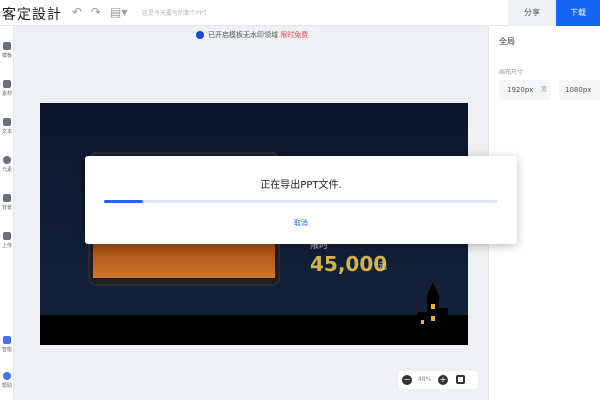  What do you see at coordinates (7, 236) in the screenshot?
I see `upload-icon` at bounding box center [7, 236].